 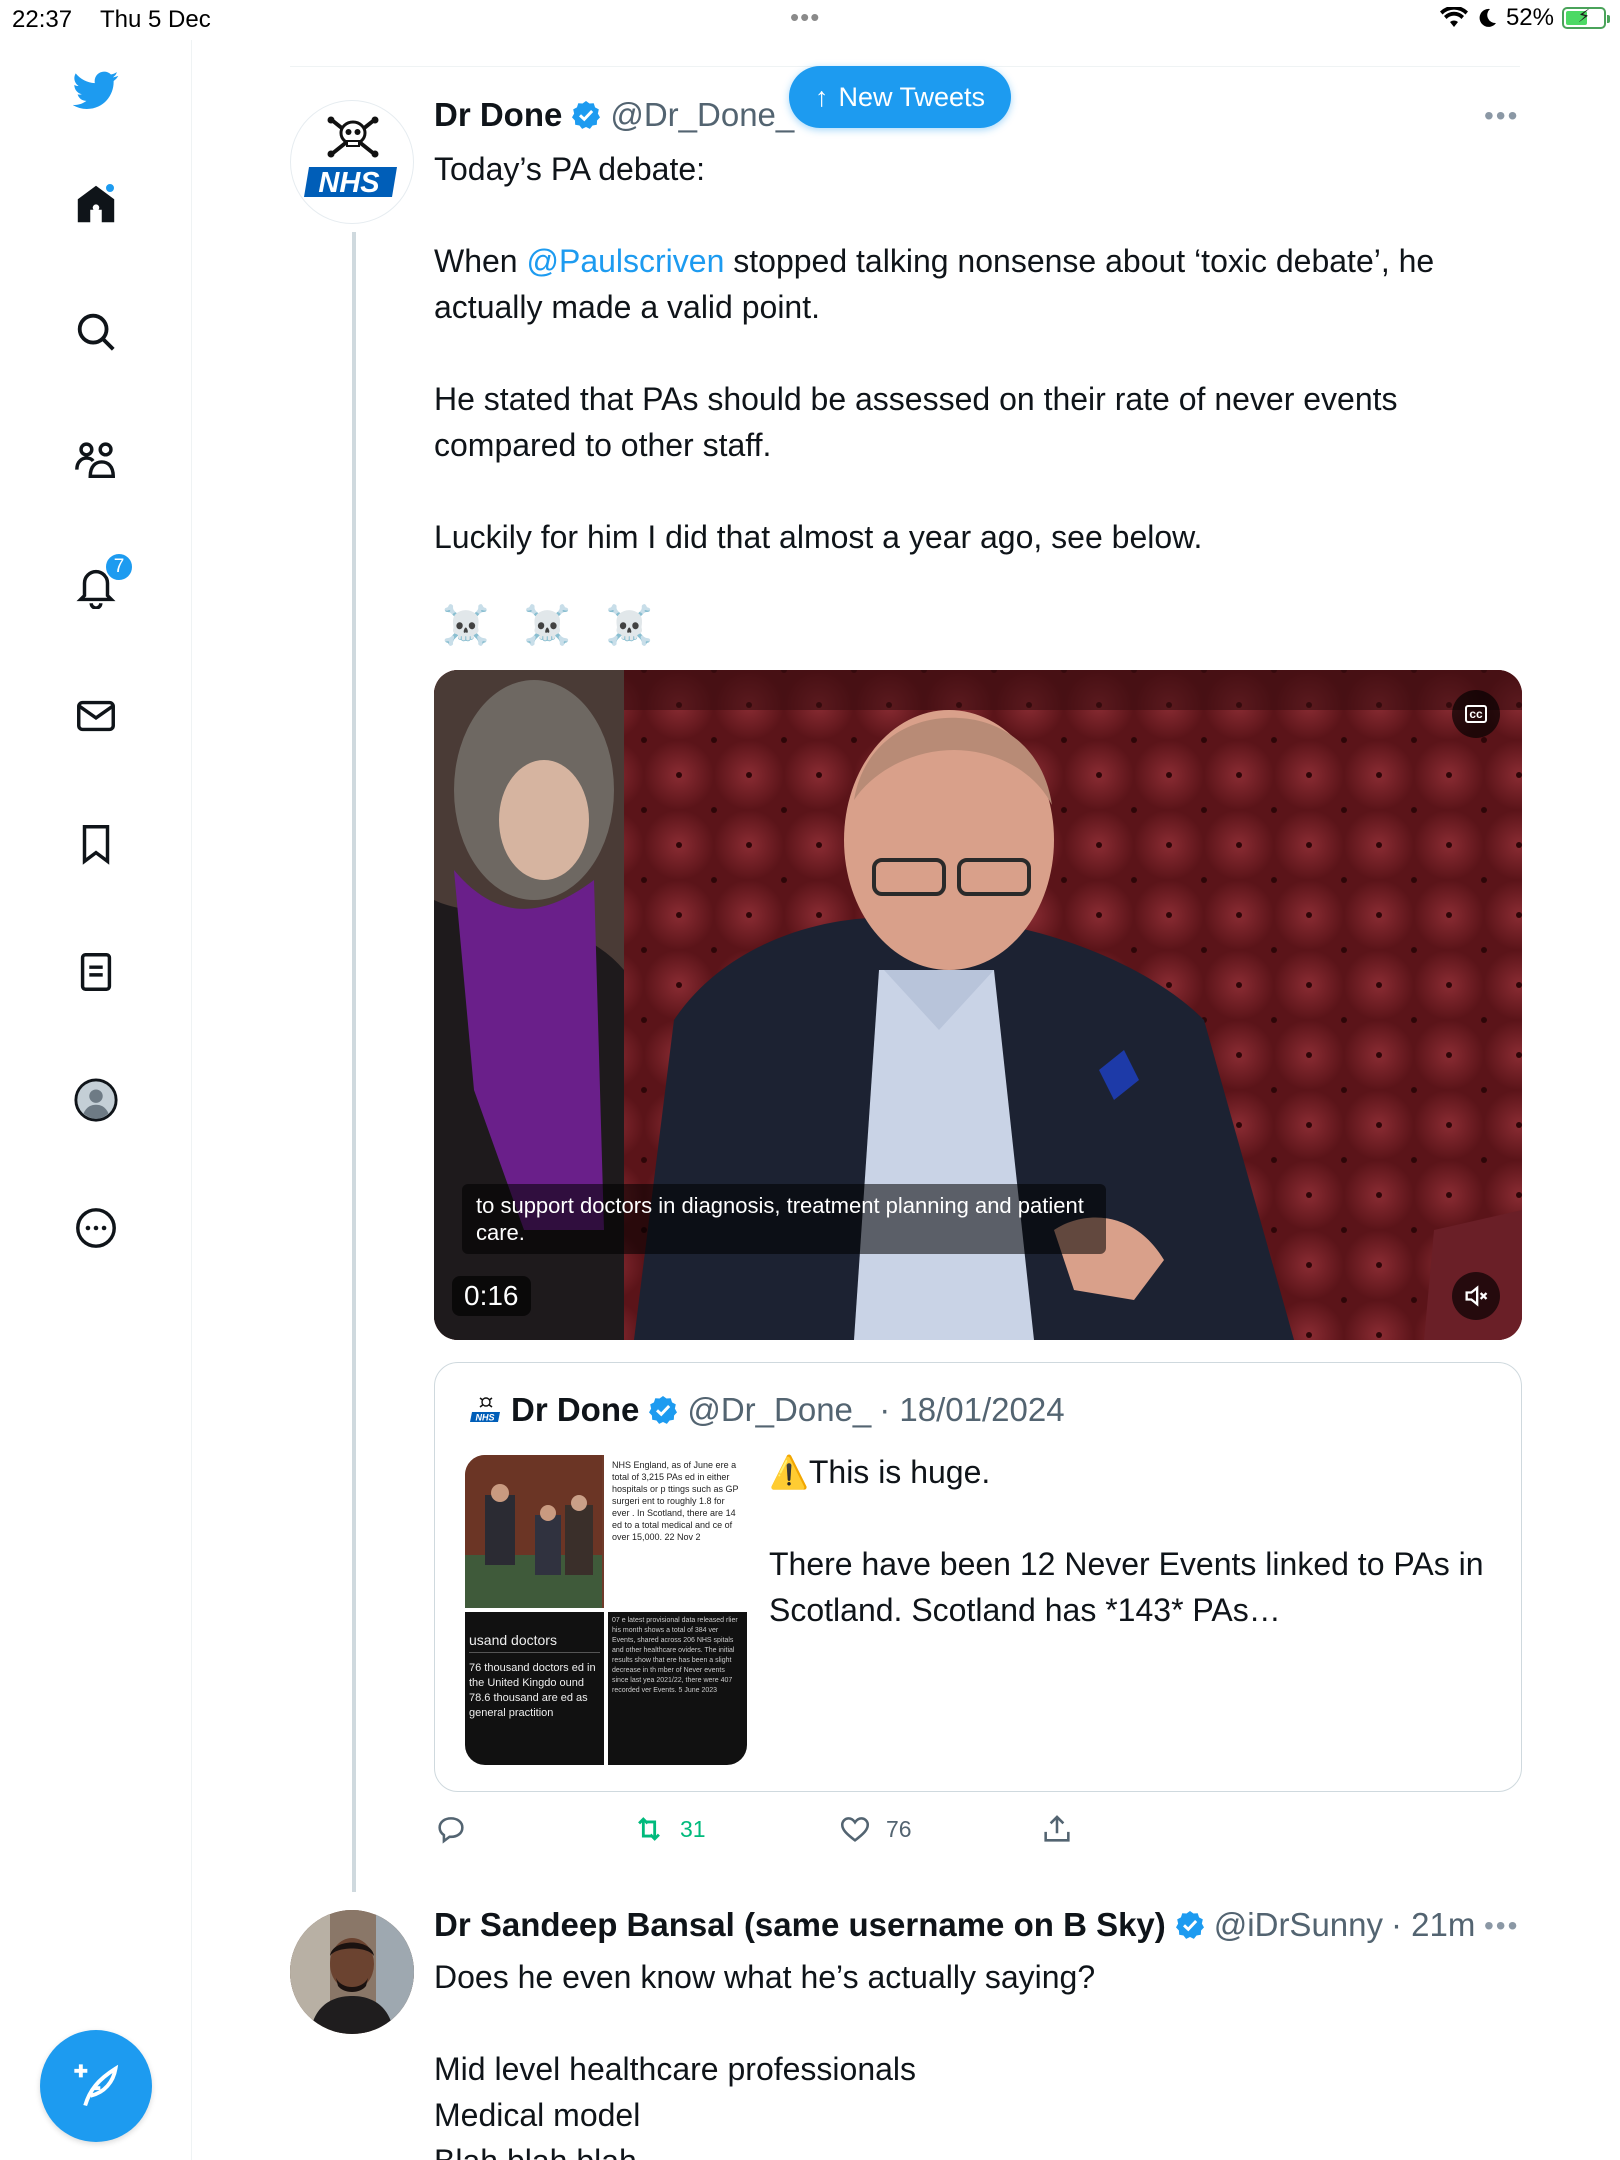 What do you see at coordinates (498, 115) in the screenshot?
I see `author-name: Dr Done` at bounding box center [498, 115].